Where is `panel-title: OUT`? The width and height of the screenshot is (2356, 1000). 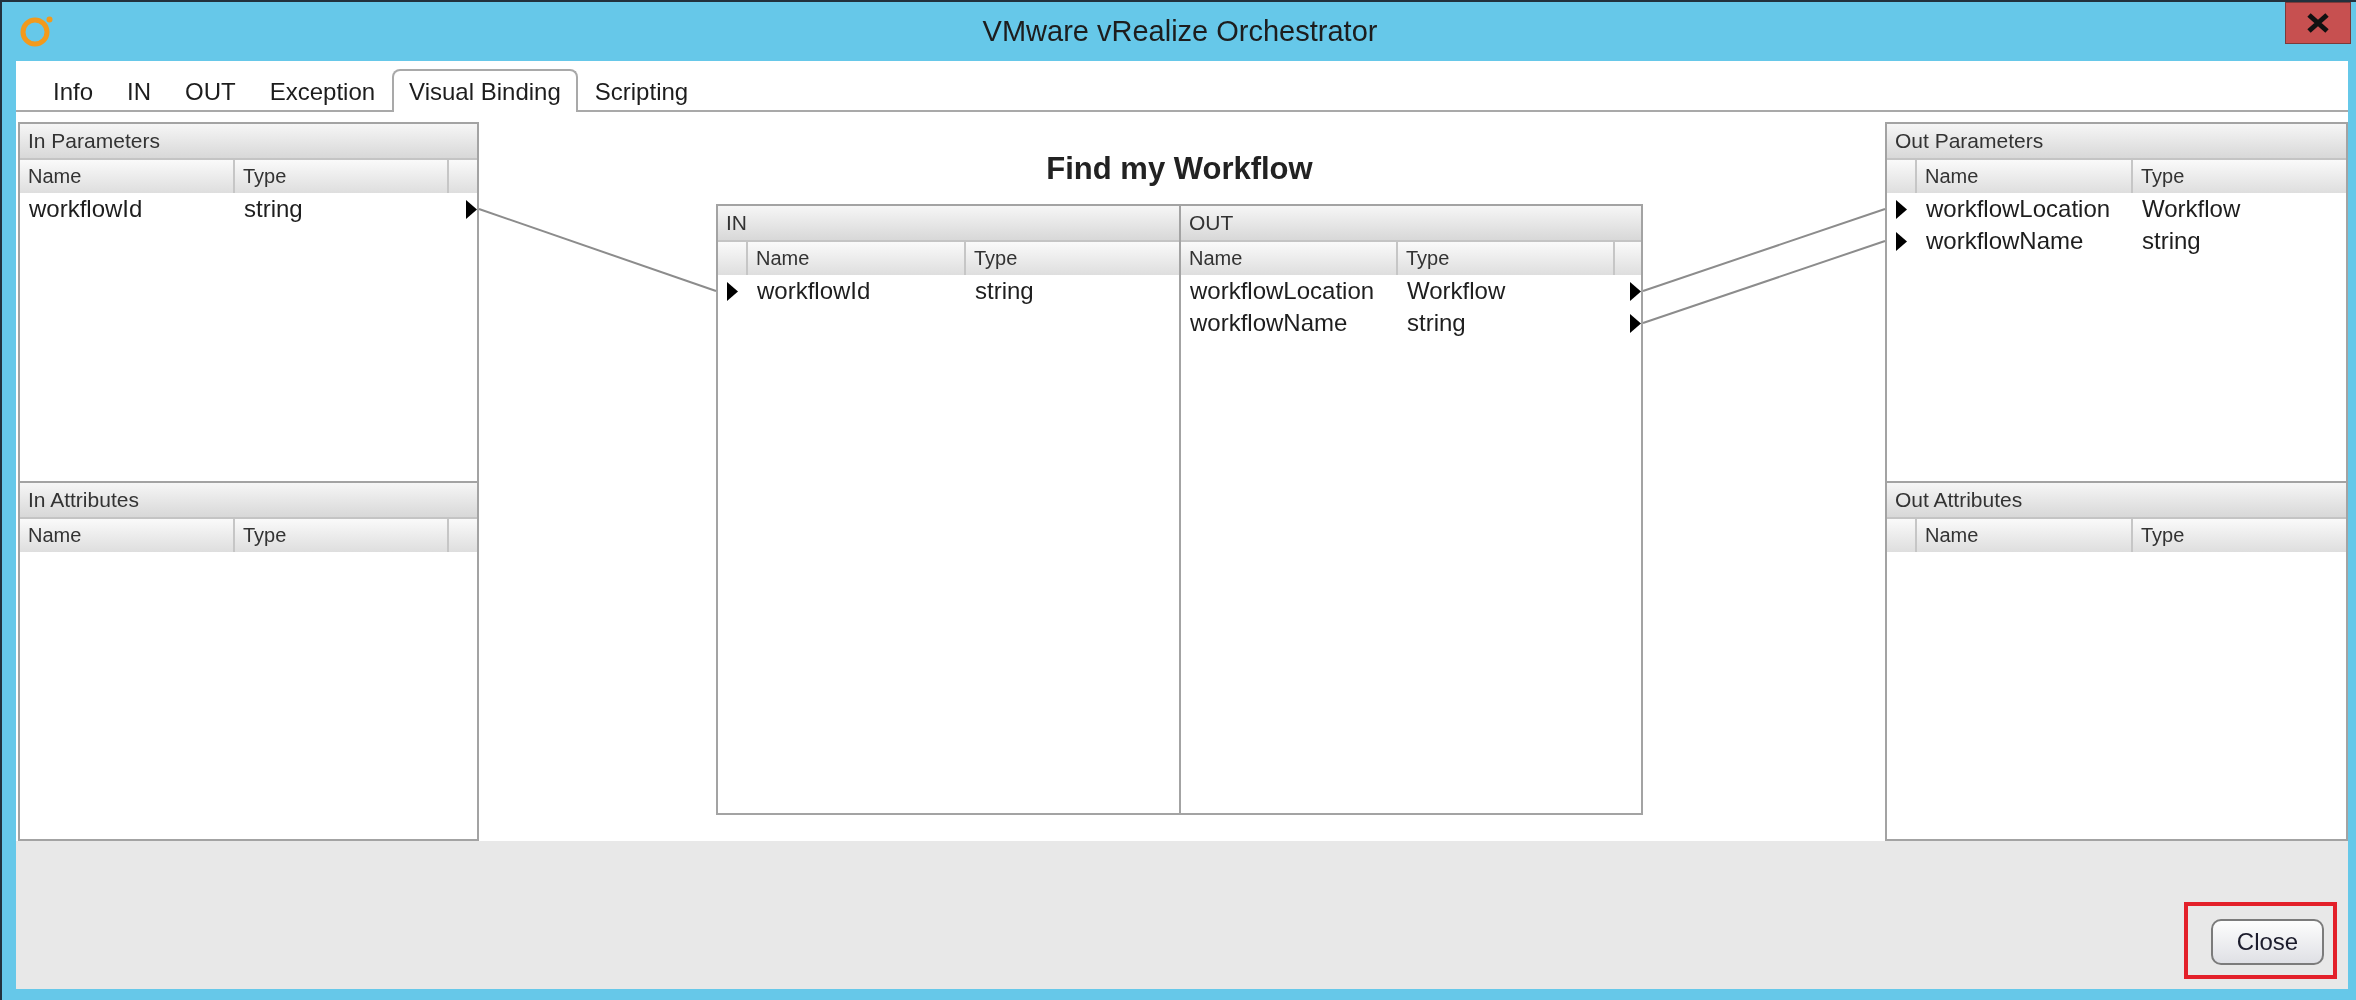 panel-title: OUT is located at coordinates (1411, 224).